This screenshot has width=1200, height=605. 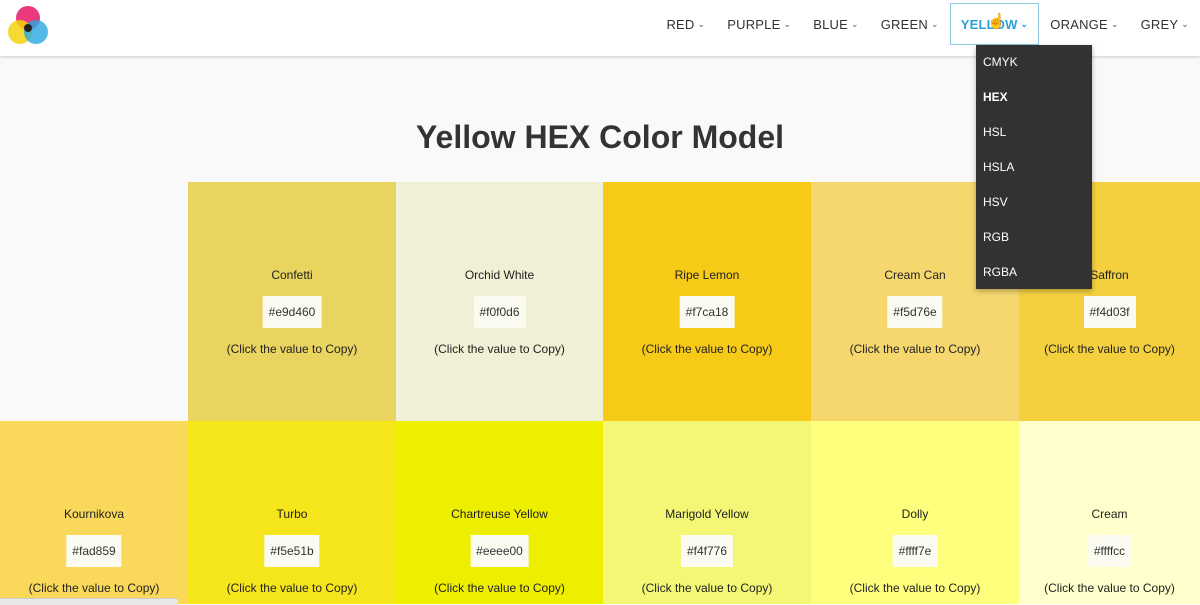 I want to click on color-tile: Dolly #ffff7e (Click the value to Copy), so click(x=915, y=512).